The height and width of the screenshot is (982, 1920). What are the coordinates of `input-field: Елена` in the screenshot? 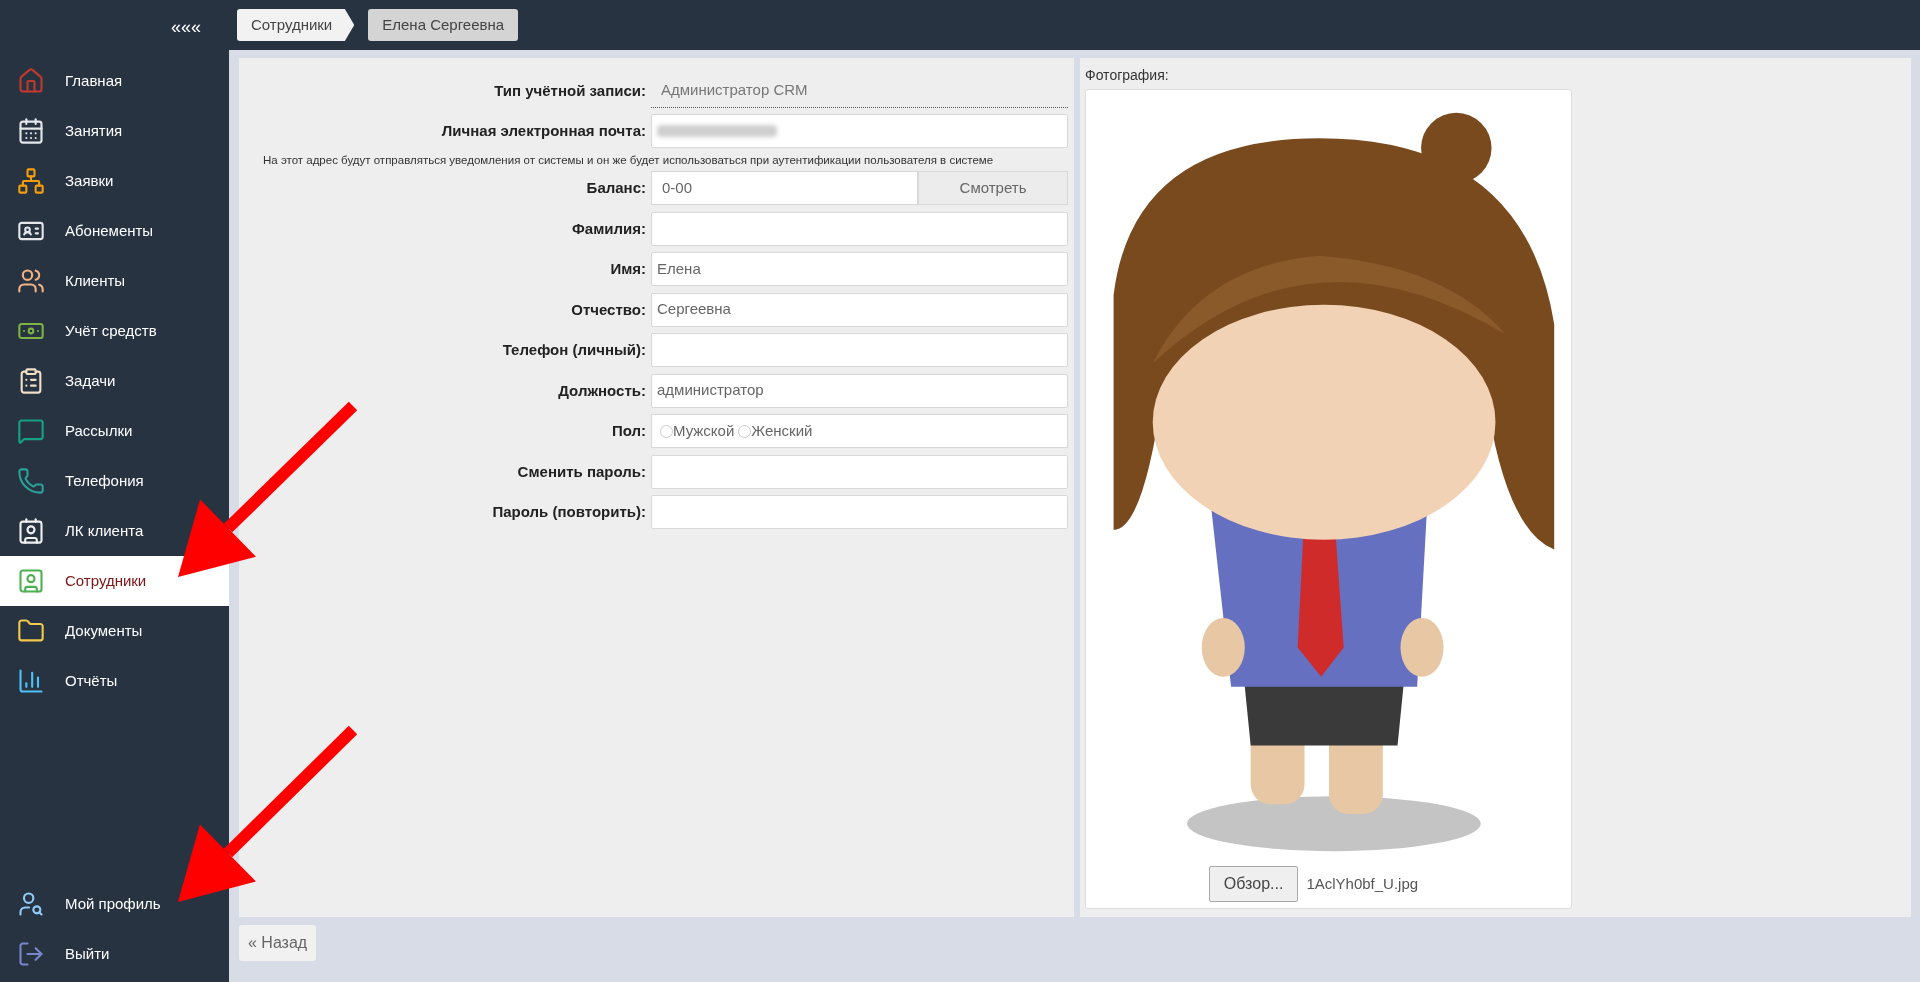 It's located at (859, 269).